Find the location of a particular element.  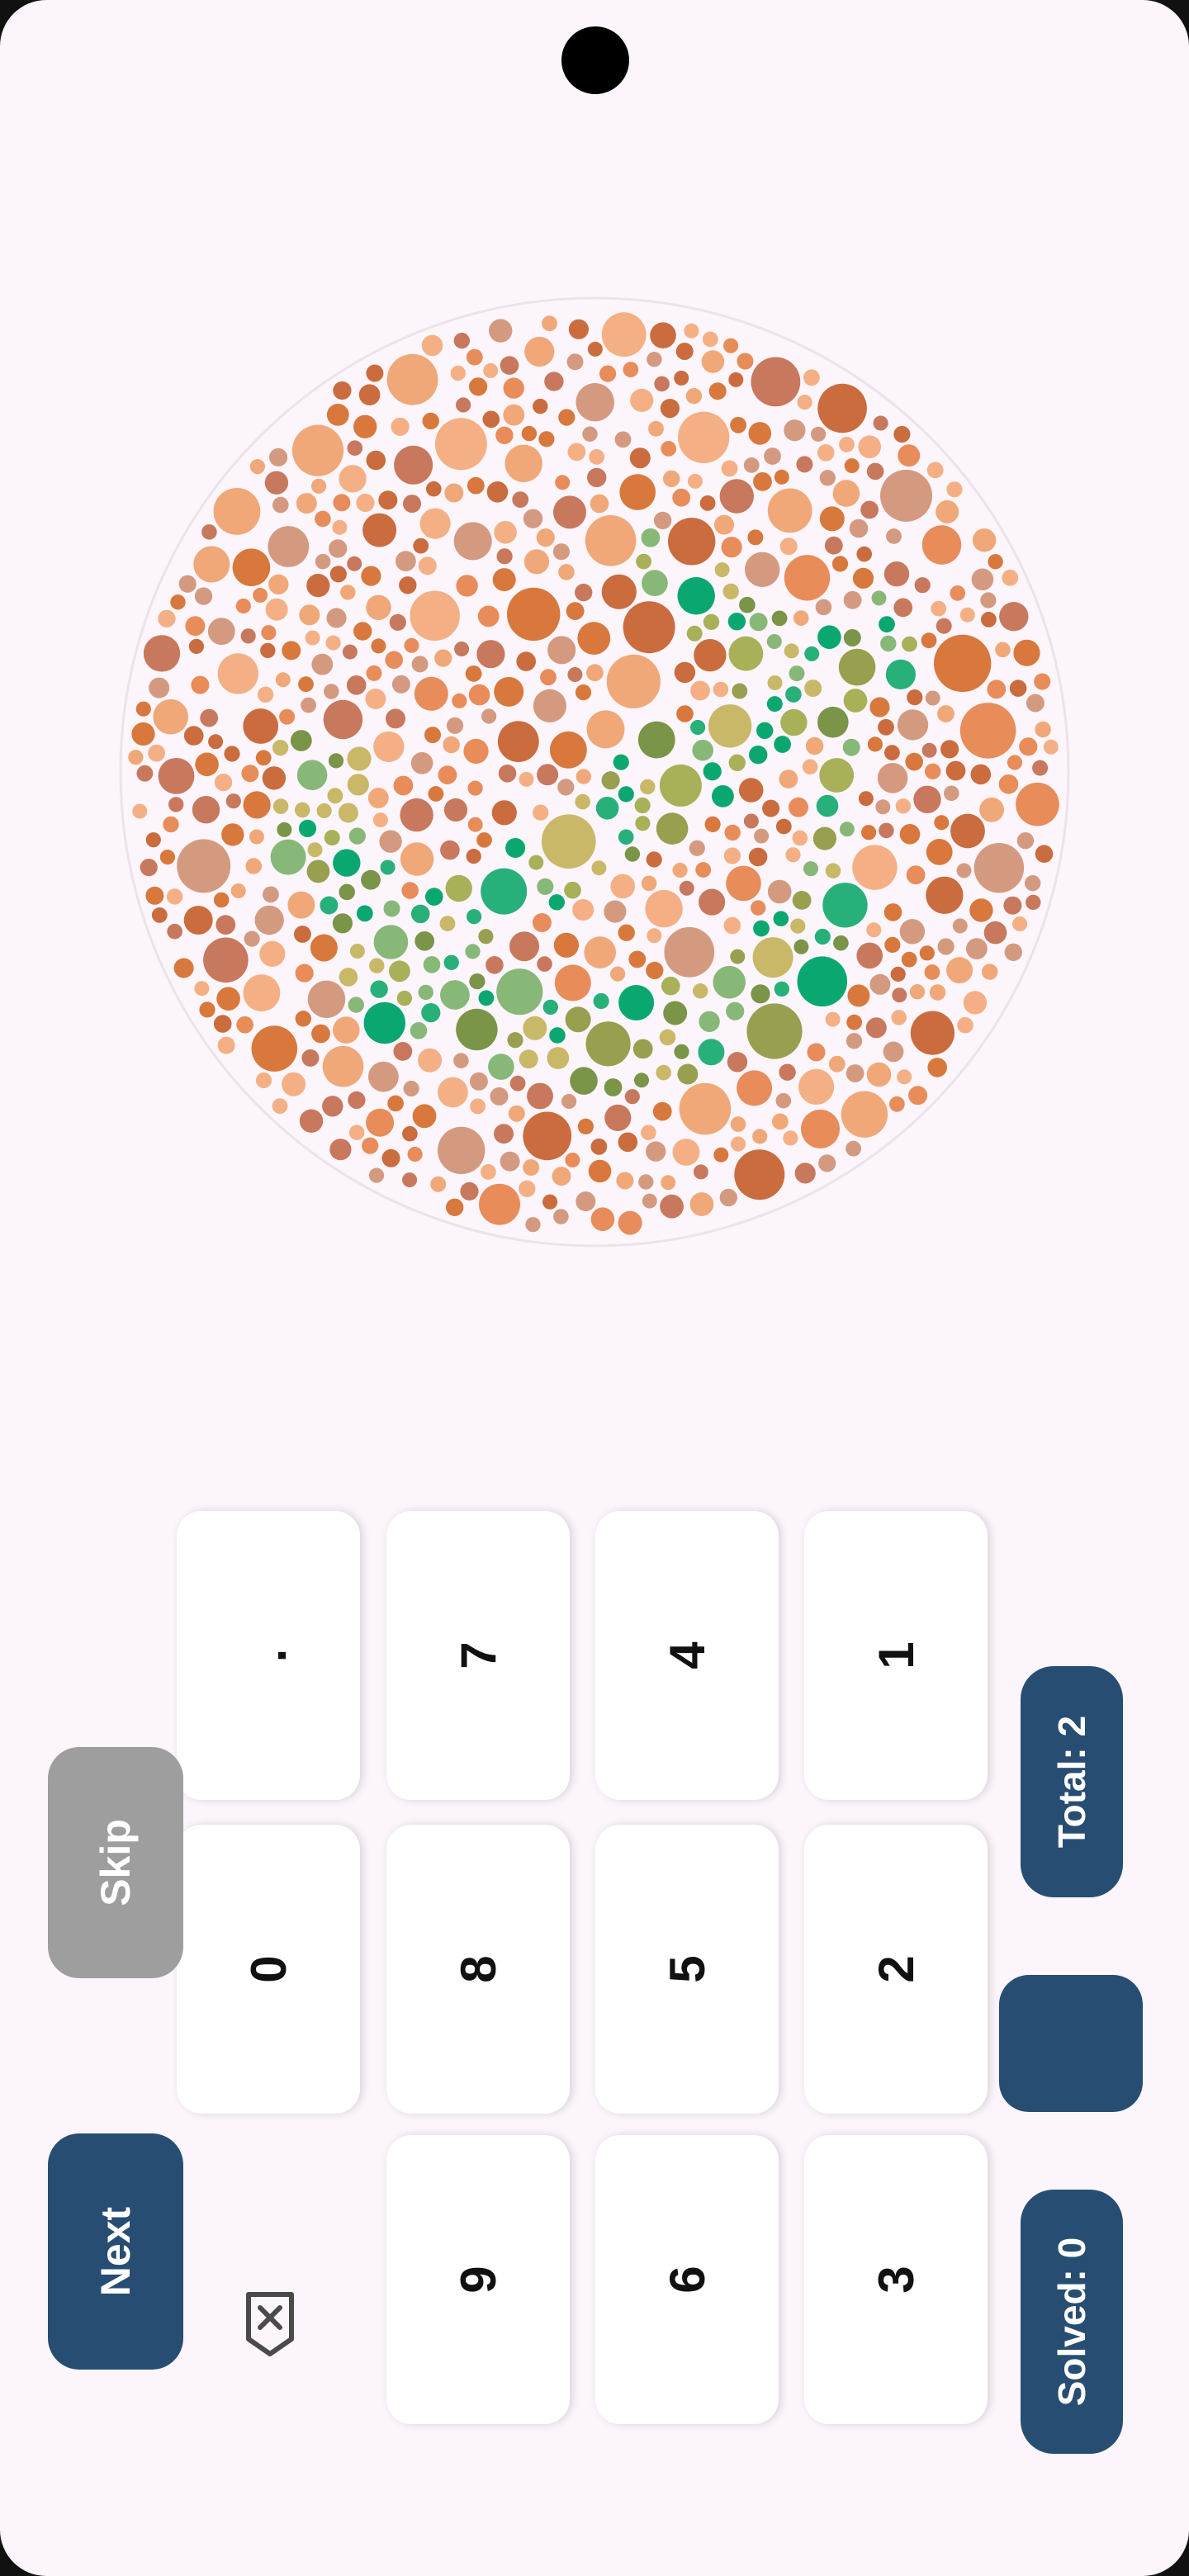

key-9: 9 is located at coordinates (478, 2279).